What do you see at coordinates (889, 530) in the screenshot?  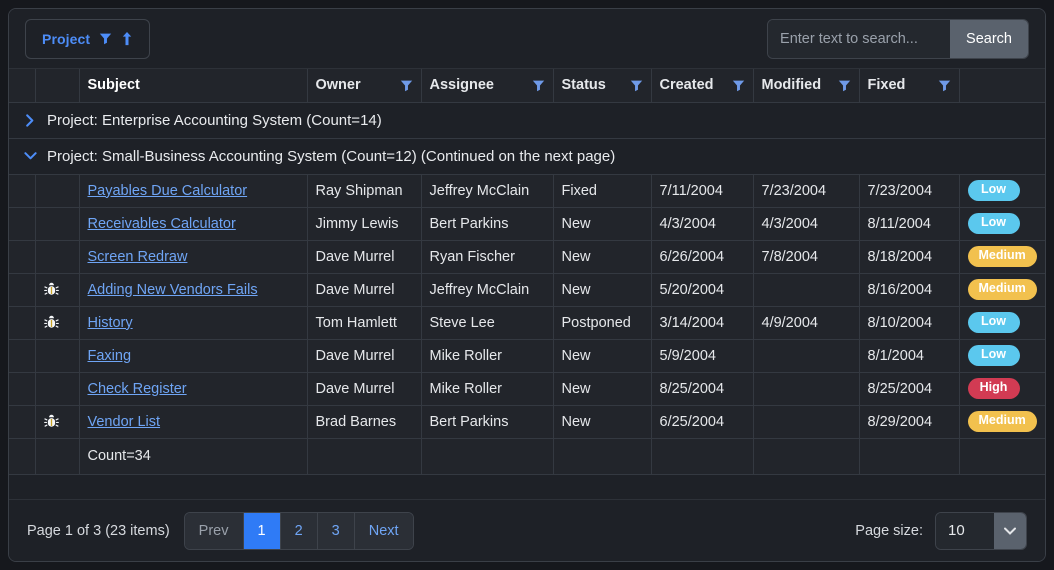 I see `page-size-label: Page size:` at bounding box center [889, 530].